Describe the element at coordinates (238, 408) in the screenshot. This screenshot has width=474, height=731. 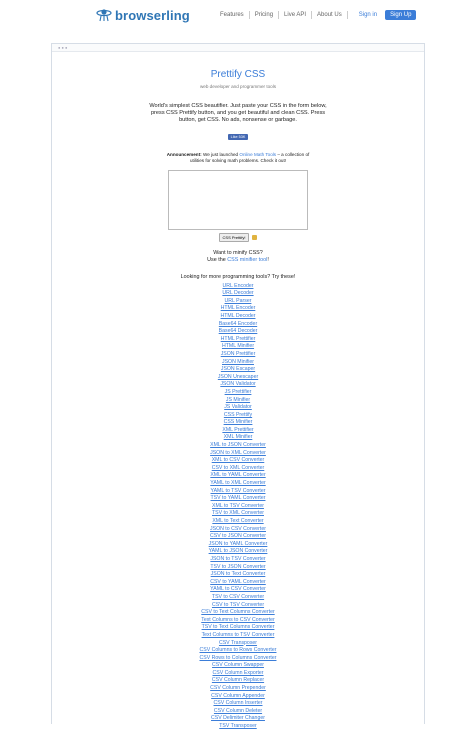
I see `tool-link: JS Validator` at that location.